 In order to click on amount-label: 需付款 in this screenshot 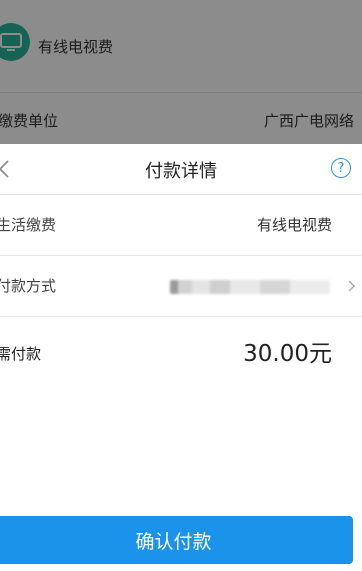, I will do `click(21, 354)`.